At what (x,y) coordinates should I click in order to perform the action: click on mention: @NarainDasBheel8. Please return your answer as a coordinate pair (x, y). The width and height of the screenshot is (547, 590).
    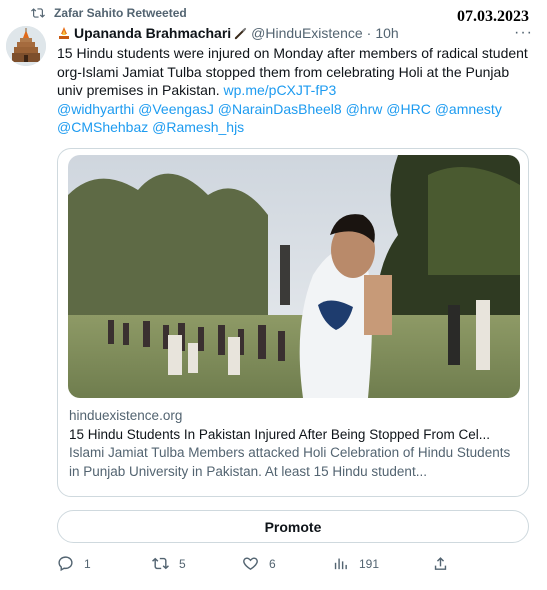
    Looking at the image, I should click on (280, 109).